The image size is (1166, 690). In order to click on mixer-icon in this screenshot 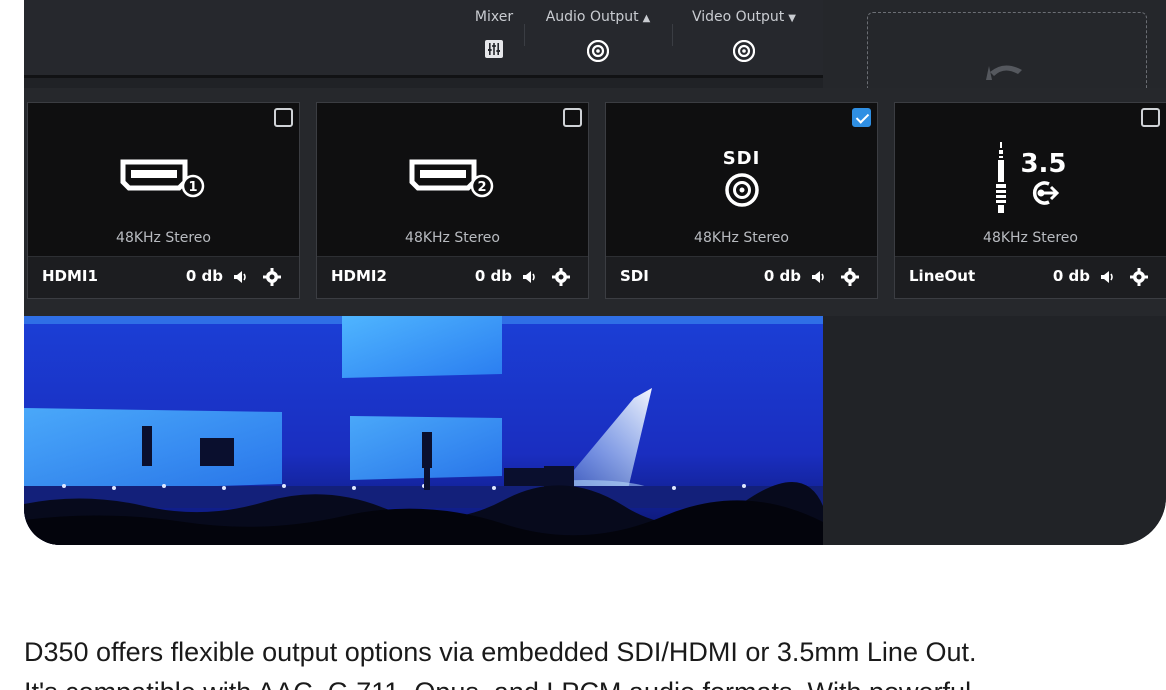, I will do `click(494, 49)`.